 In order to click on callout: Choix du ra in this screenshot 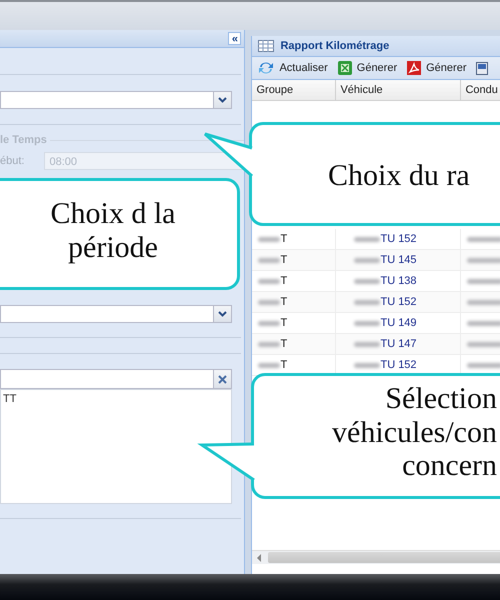, I will do `click(374, 174)`.